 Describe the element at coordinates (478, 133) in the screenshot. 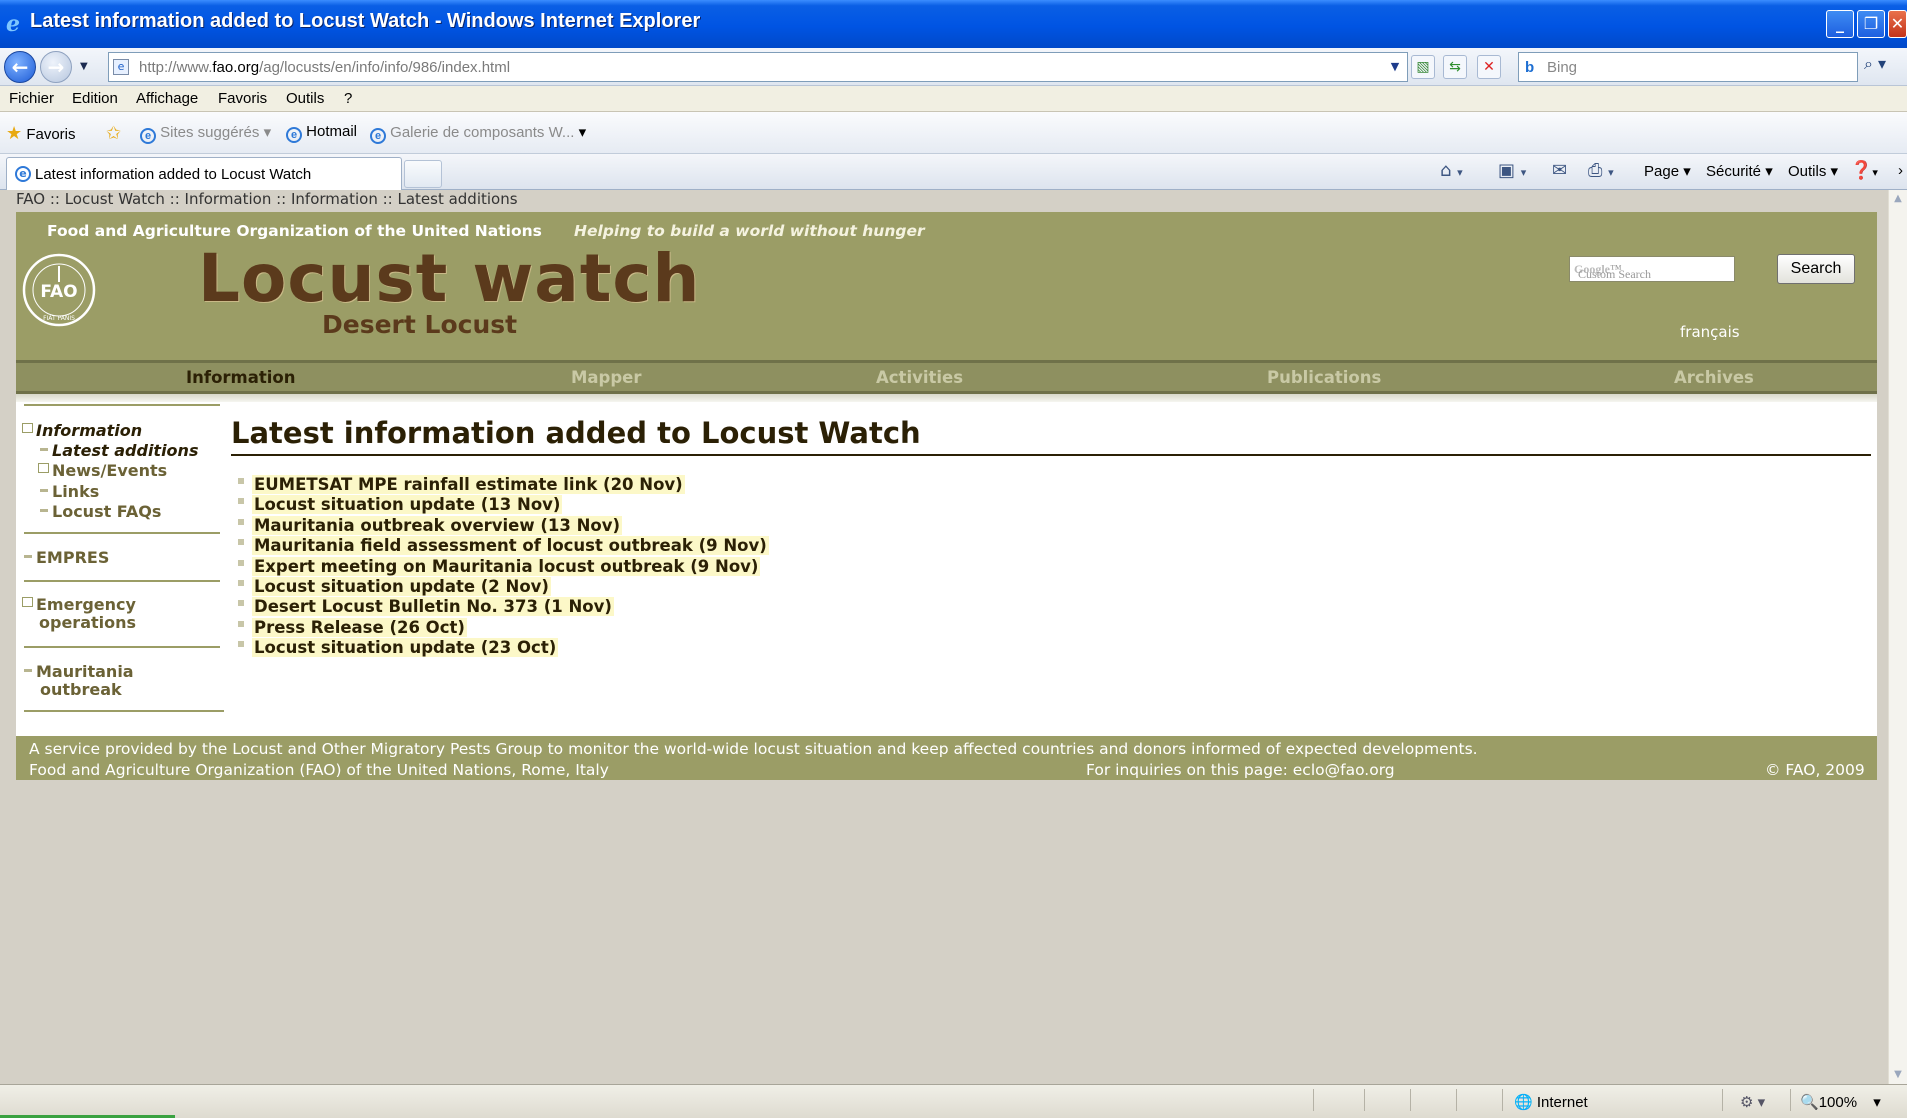

I see `web-slice-gallery-link: e Galerie de composants W... ▾` at that location.